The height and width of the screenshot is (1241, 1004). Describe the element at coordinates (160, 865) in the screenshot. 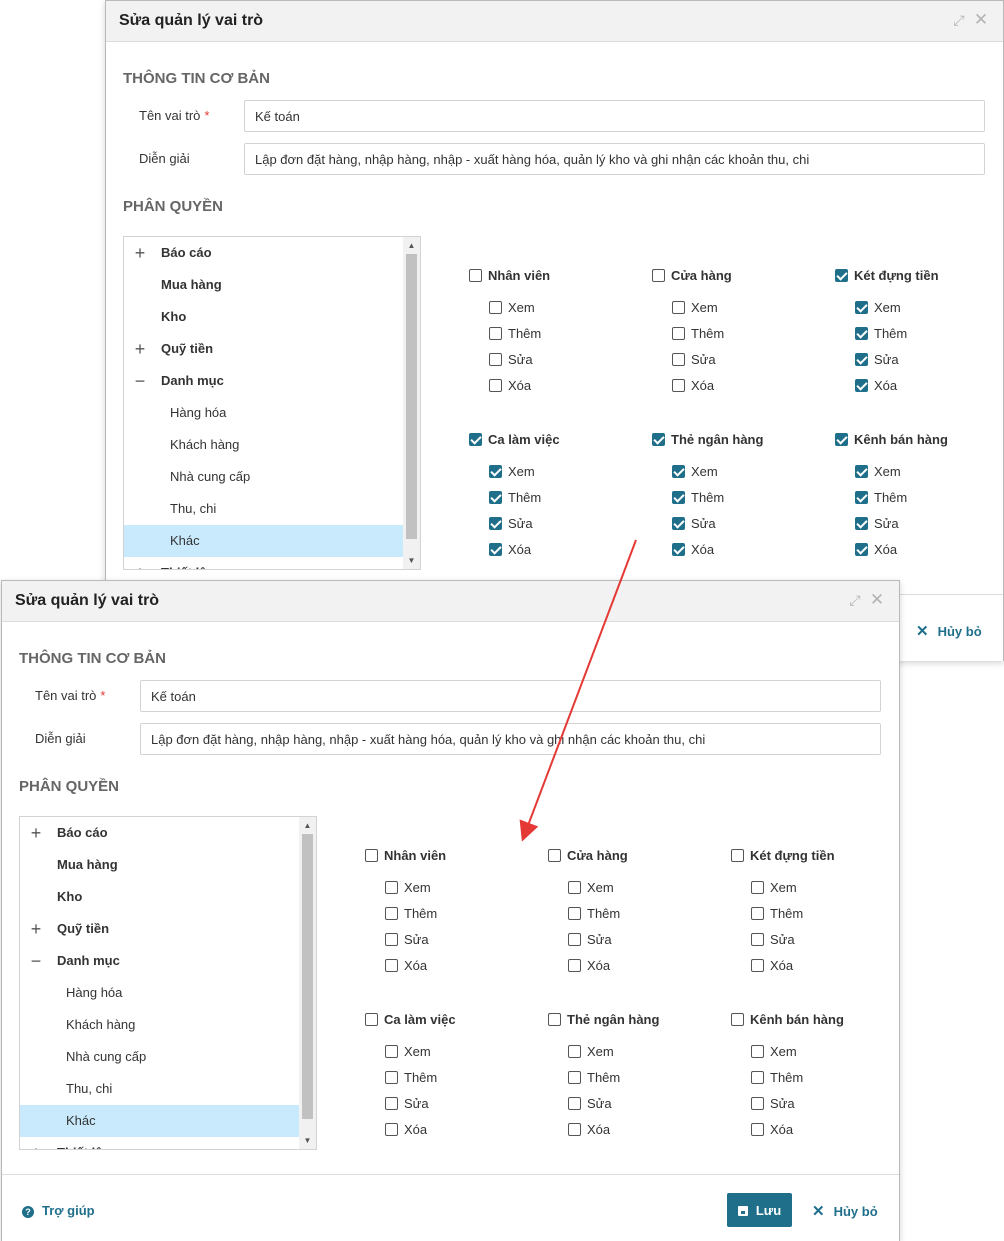

I see `tree-item: Mua hàng` at that location.